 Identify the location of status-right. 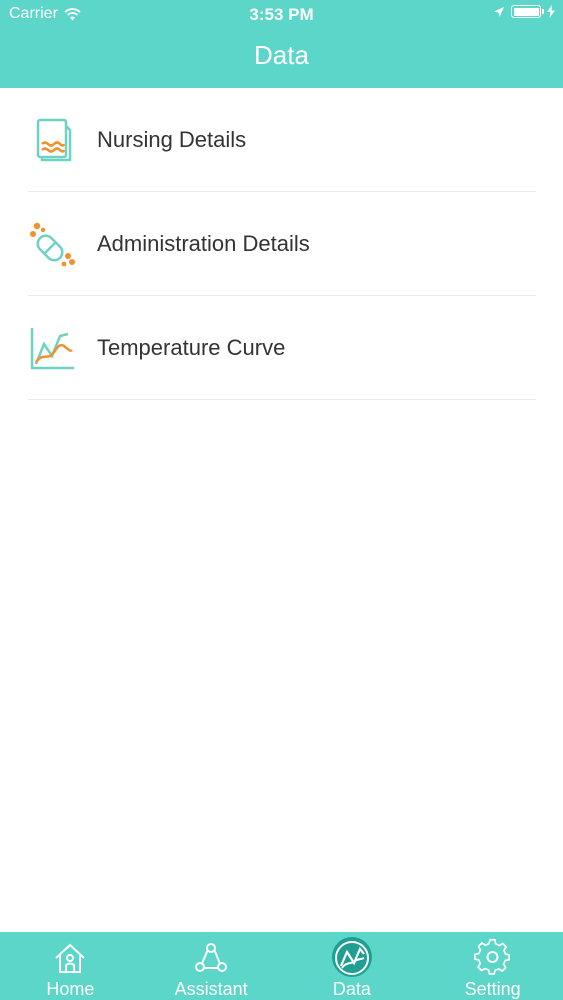
(524, 11).